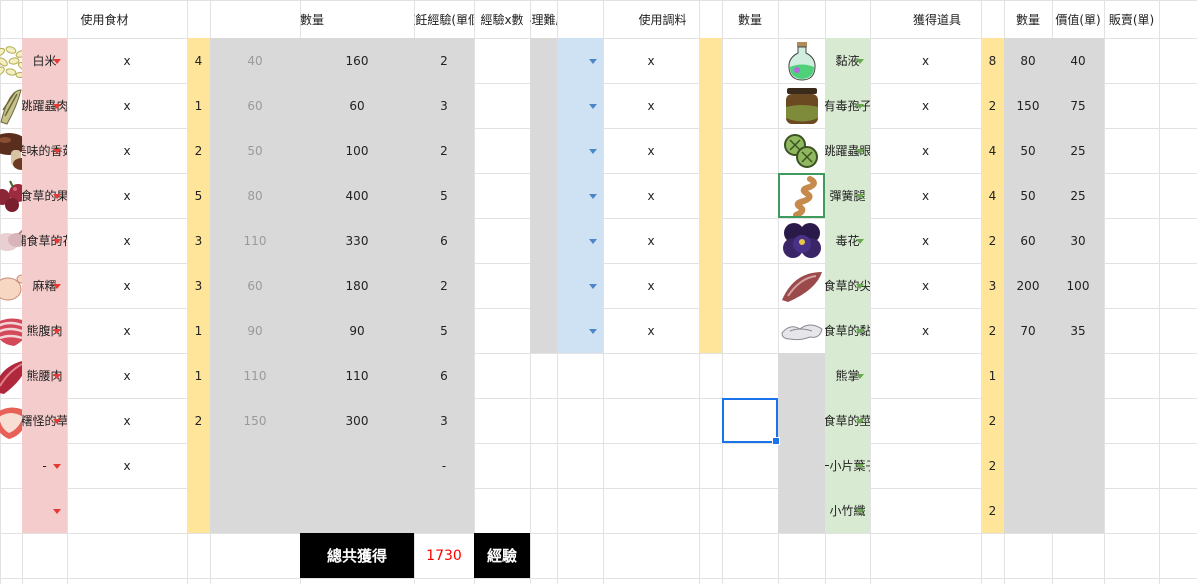 This screenshot has height=584, width=1197. What do you see at coordinates (44, 240) in the screenshot?
I see `ingredient-dropdown: 捕食草的花` at bounding box center [44, 240].